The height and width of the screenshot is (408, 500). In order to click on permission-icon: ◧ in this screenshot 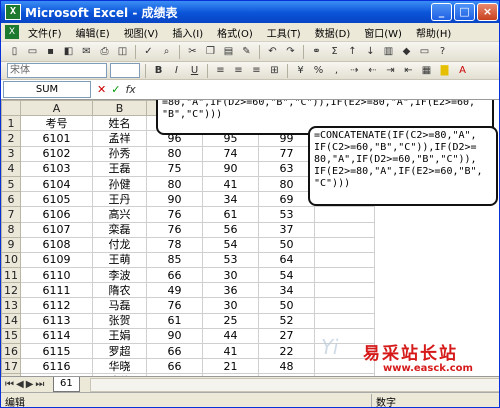, I will do `click(68, 52)`.